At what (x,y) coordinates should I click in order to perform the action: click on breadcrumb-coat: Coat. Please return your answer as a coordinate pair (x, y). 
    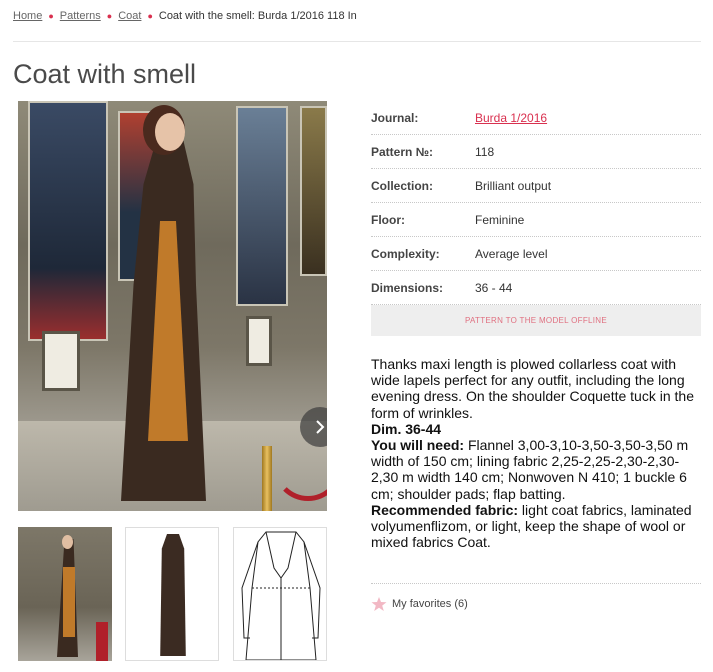
    Looking at the image, I should click on (129, 16).